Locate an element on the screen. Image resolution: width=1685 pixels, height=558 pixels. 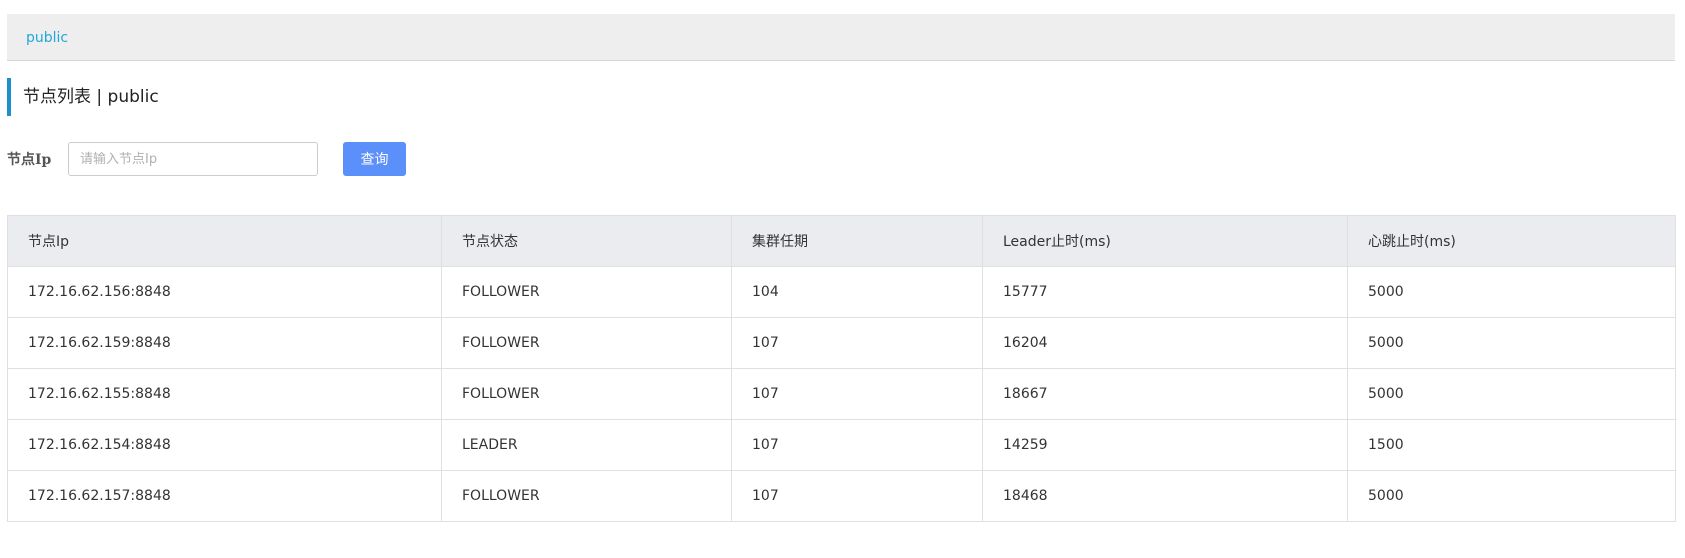
cell-heartbeat-timeout: 1500 is located at coordinates (1511, 445).